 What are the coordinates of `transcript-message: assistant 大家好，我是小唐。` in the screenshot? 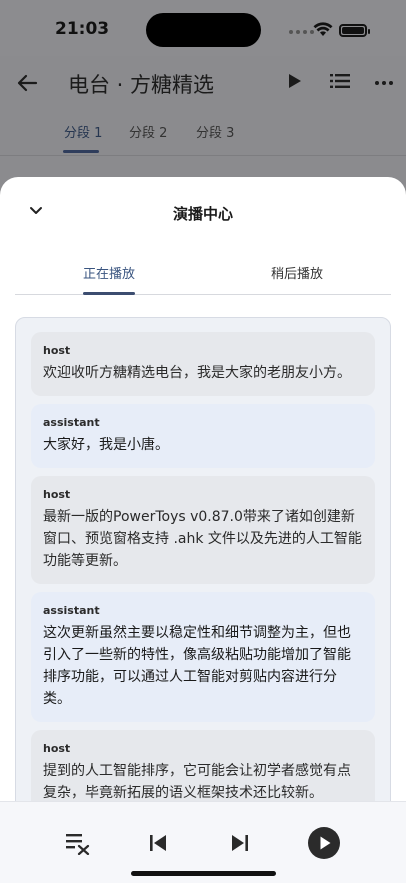 It's located at (203, 436).